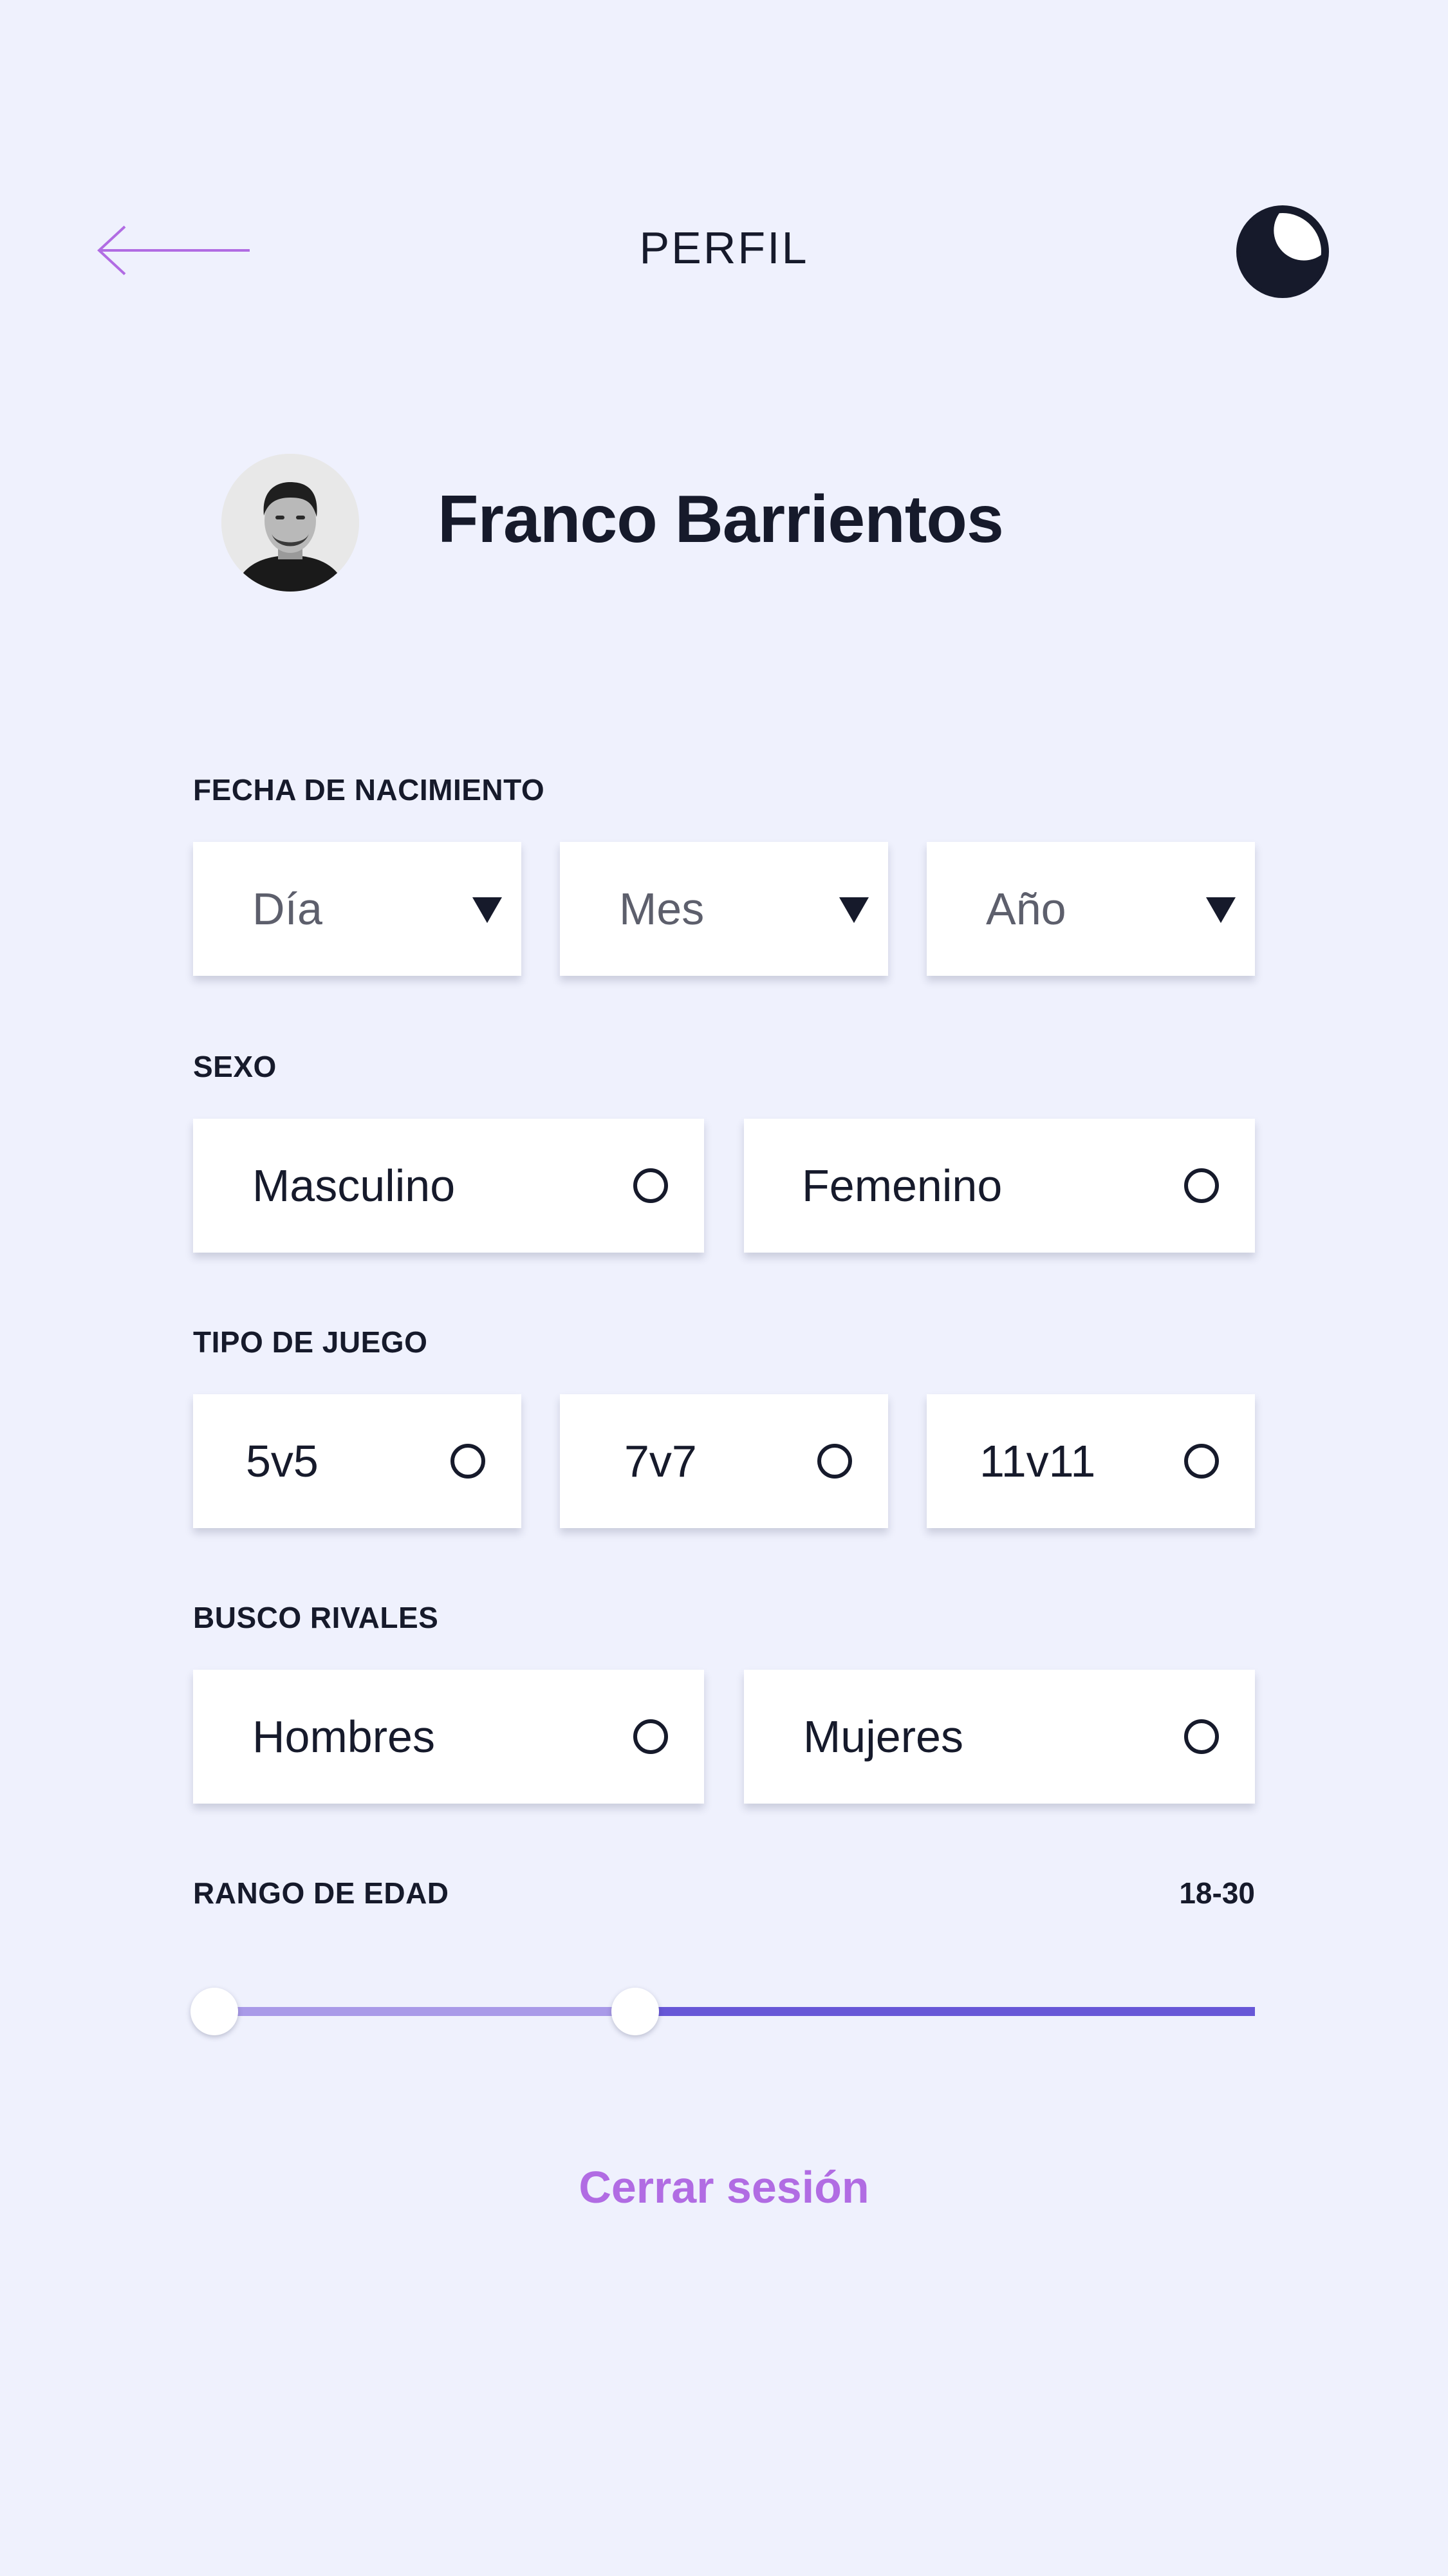 The image size is (1448, 2576). I want to click on option-label: Mujeres, so click(883, 1737).